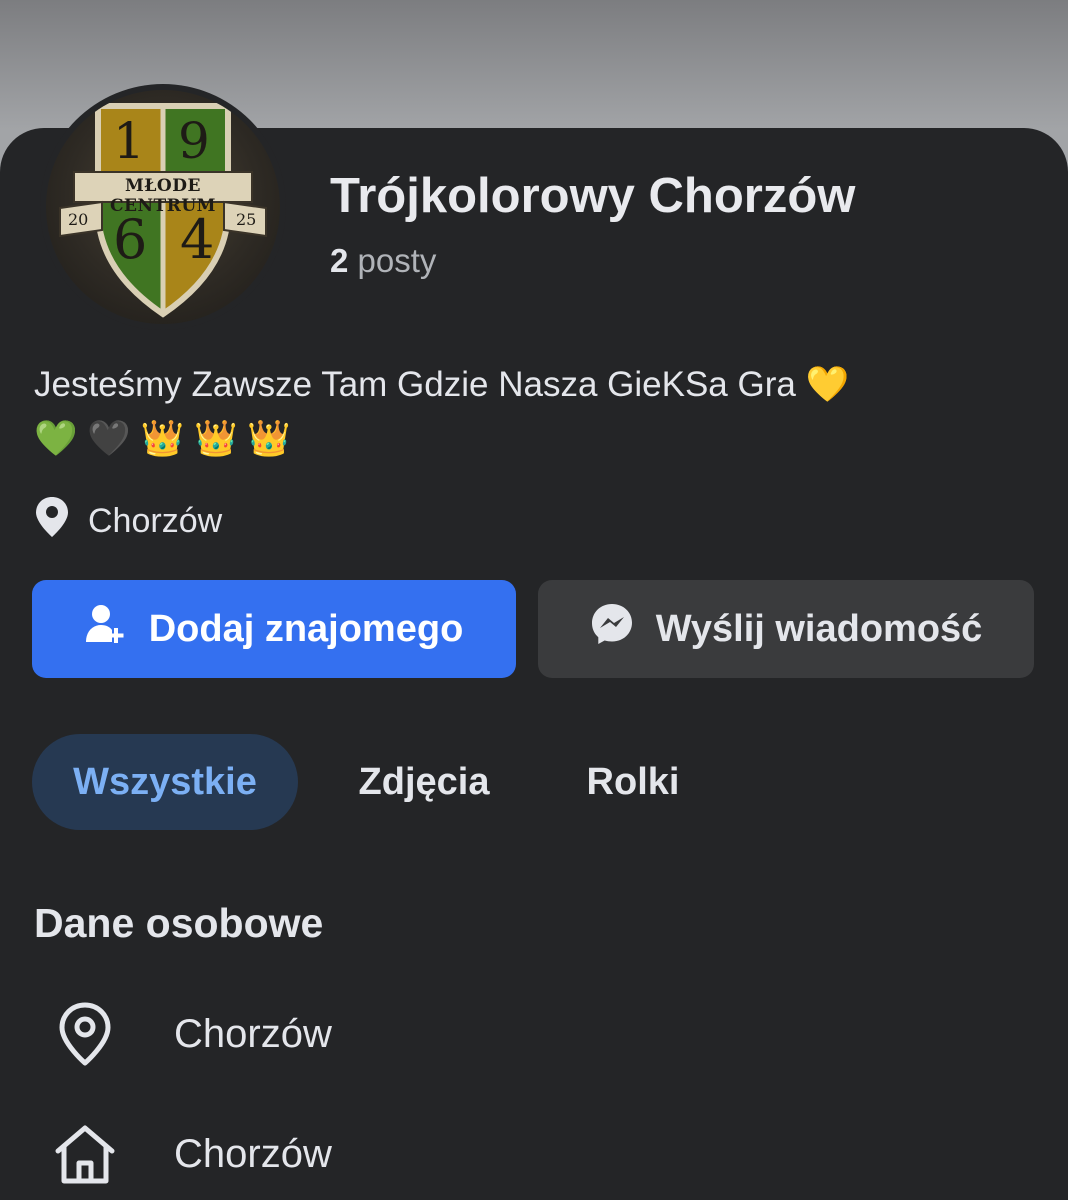 Image resolution: width=1068 pixels, height=1200 pixels. Describe the element at coordinates (109, 439) in the screenshot. I see `black-heart-emoji: 🖤` at that location.